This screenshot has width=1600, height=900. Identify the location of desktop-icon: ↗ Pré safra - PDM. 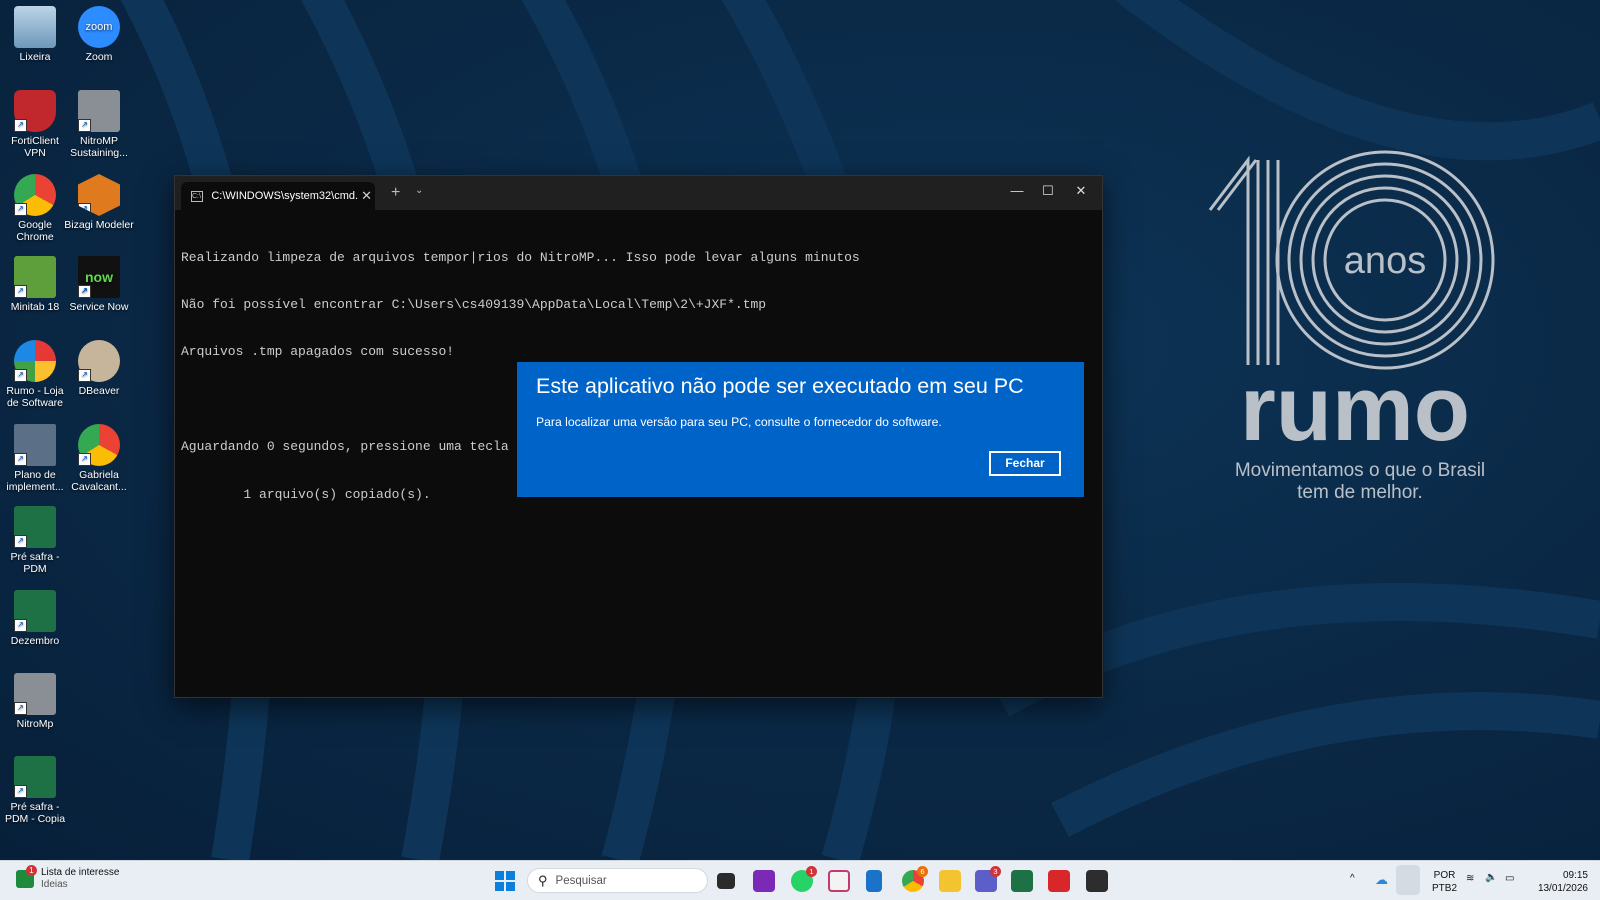
(35, 540).